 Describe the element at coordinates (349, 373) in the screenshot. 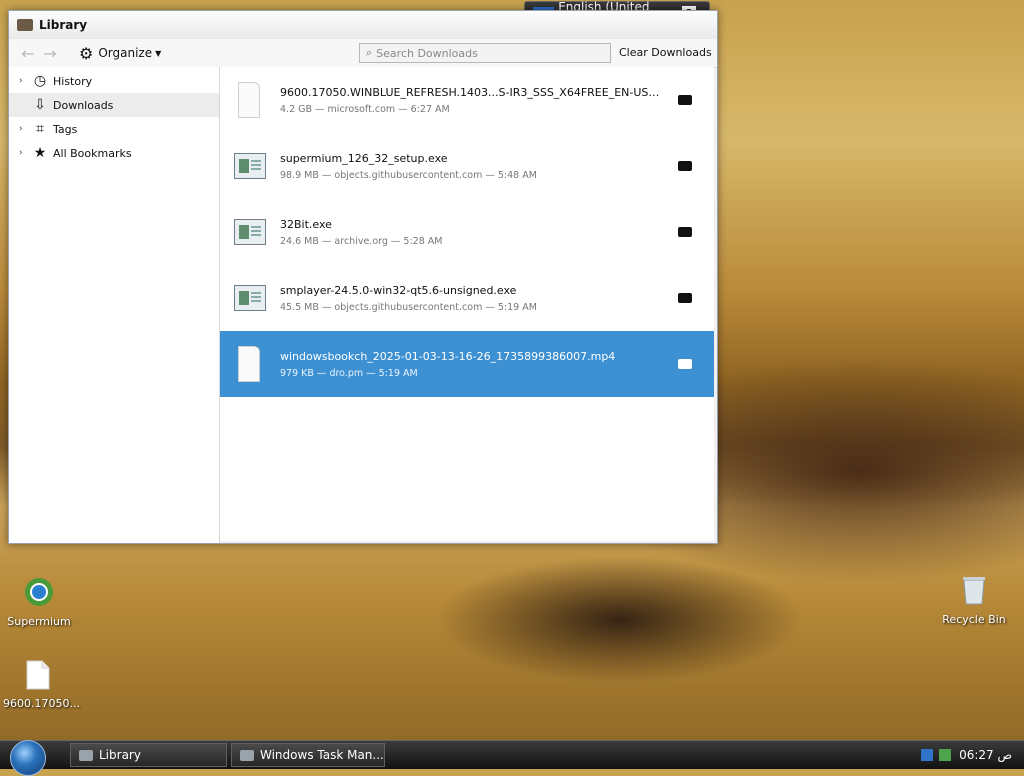

I see `download-meta: 979 KB — dro.pm — 5:19 AM` at that location.